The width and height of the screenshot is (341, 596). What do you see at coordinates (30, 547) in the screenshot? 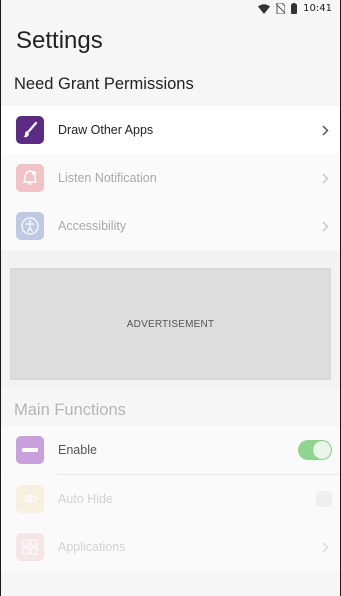
I see `applications-icon` at bounding box center [30, 547].